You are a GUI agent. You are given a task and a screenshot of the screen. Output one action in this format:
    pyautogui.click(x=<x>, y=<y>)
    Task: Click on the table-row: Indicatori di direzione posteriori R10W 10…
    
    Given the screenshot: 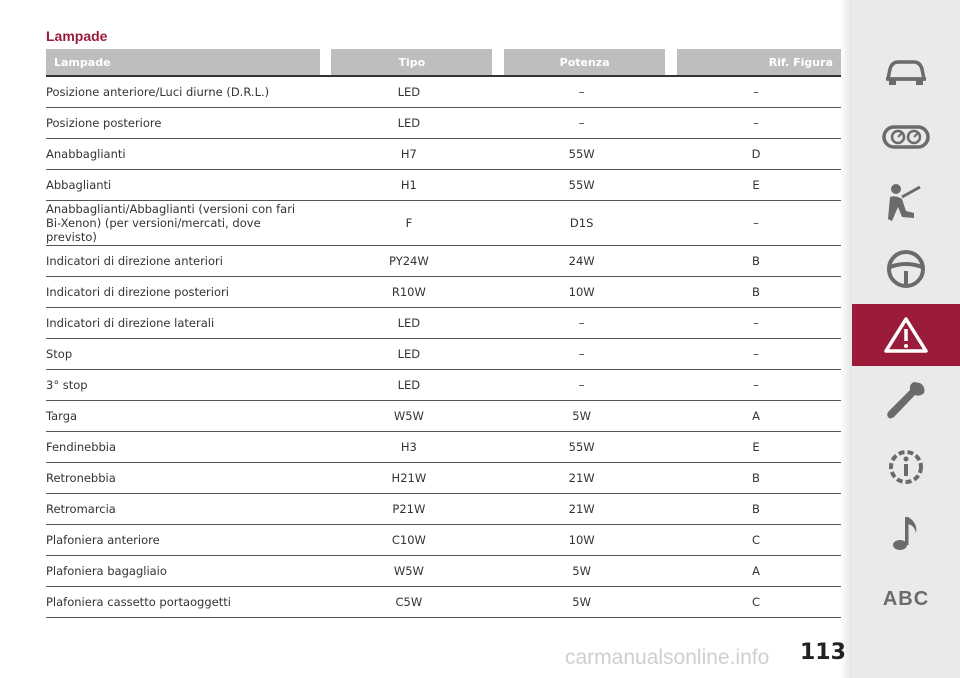 What is the action you would take?
    pyautogui.click(x=443, y=292)
    